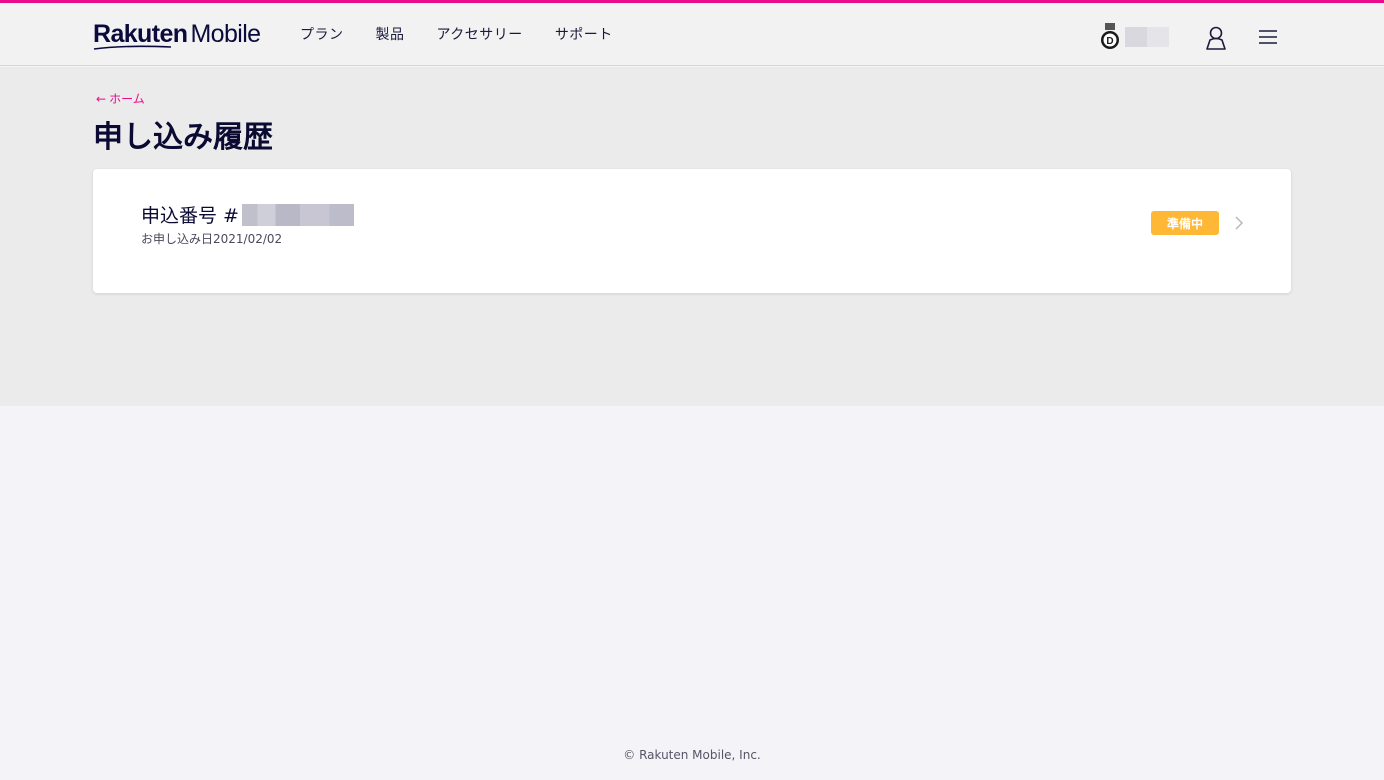 This screenshot has width=1384, height=780. I want to click on nav-item-products: 製品, so click(390, 34).